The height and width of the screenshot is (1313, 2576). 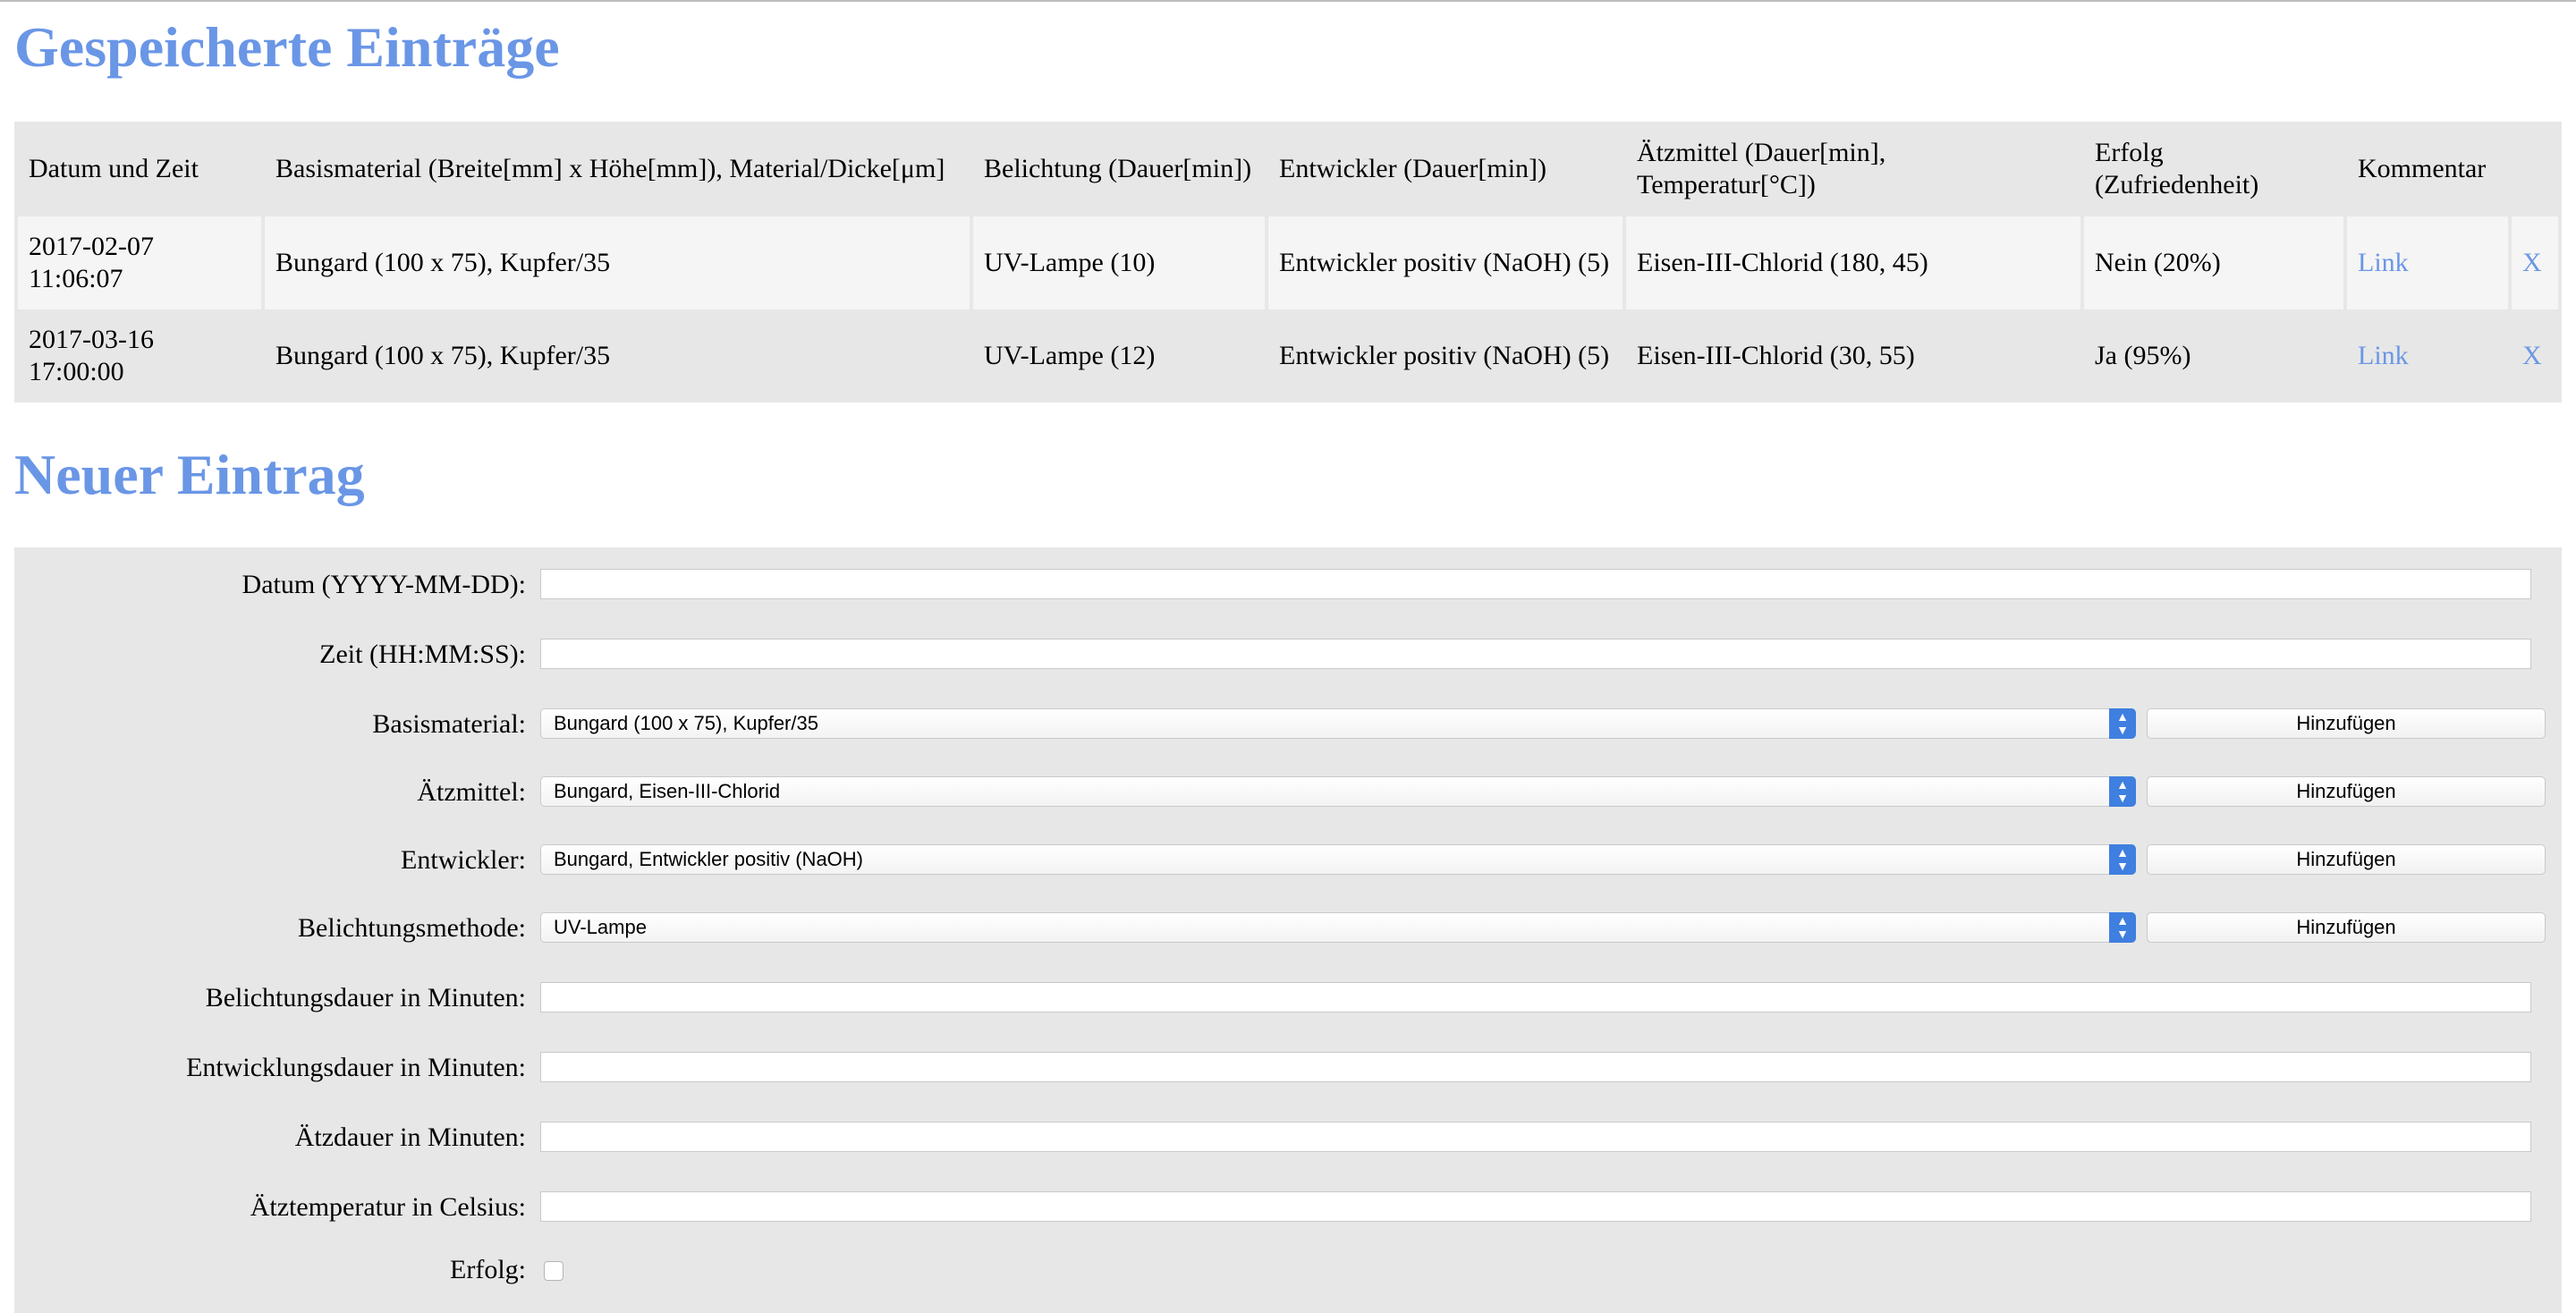 What do you see at coordinates (2427, 169) in the screenshot?
I see `header-kommentar: Kommentar` at bounding box center [2427, 169].